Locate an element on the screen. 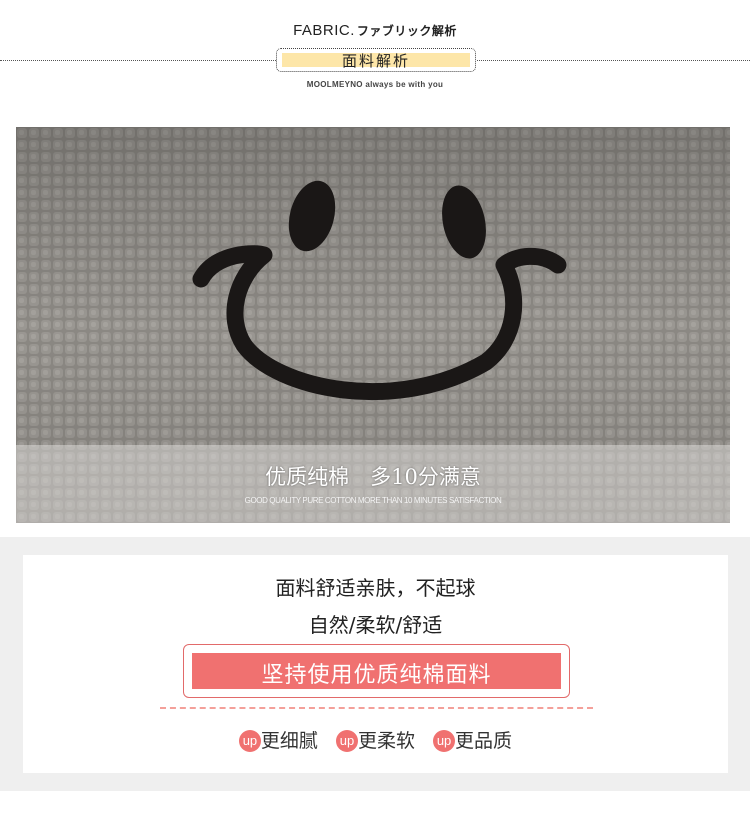 The width and height of the screenshot is (750, 825). dotted-divider-right is located at coordinates (612, 60).